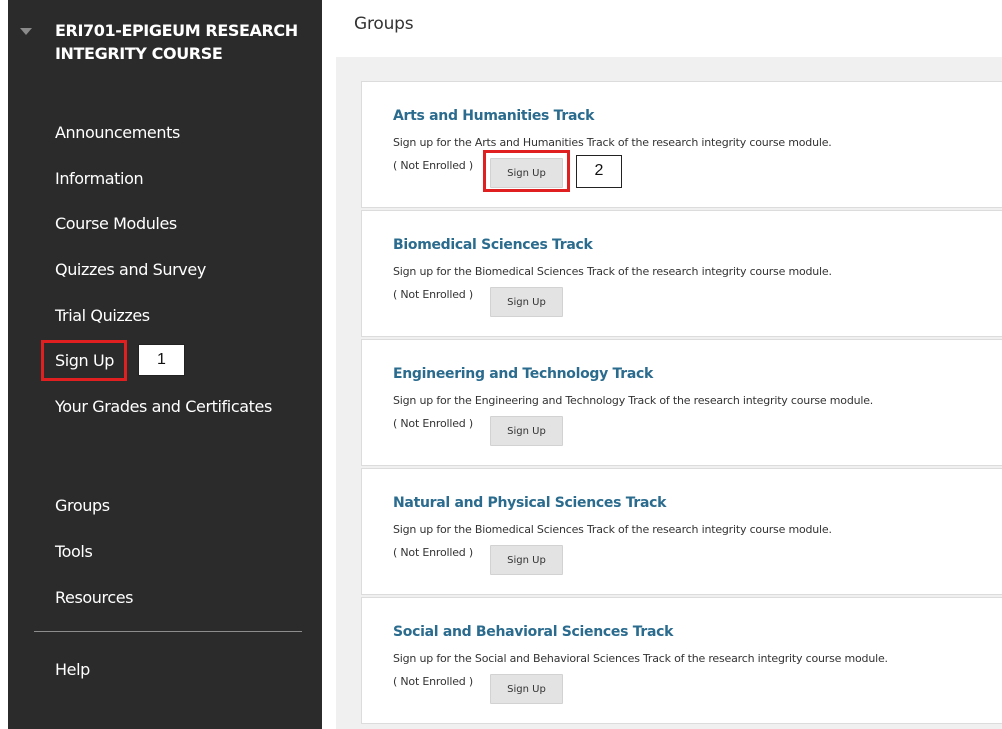 Image resolution: width=1002 pixels, height=729 pixels. Describe the element at coordinates (170, 406) in the screenshot. I see `sidebar-item-your-grades-and-certificates: Your Grades and Certificates` at that location.